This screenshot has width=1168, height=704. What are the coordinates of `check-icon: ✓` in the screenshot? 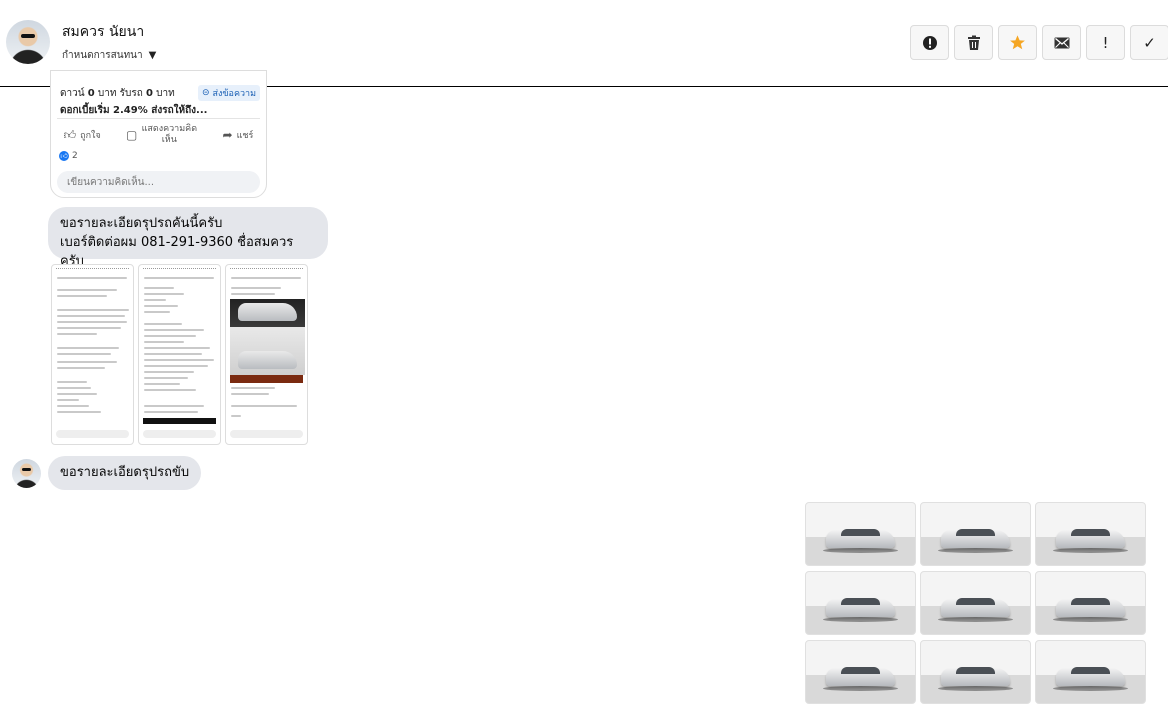 It's located at (1149, 42).